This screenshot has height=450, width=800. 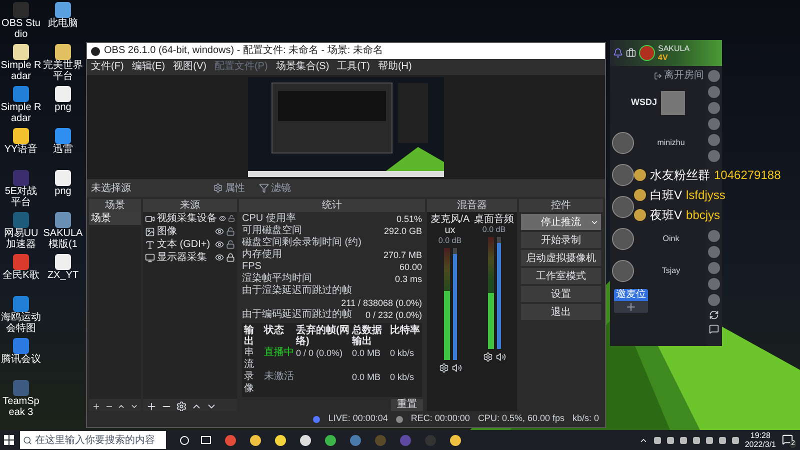 I want to click on cortana-icon, so click(x=184, y=440).